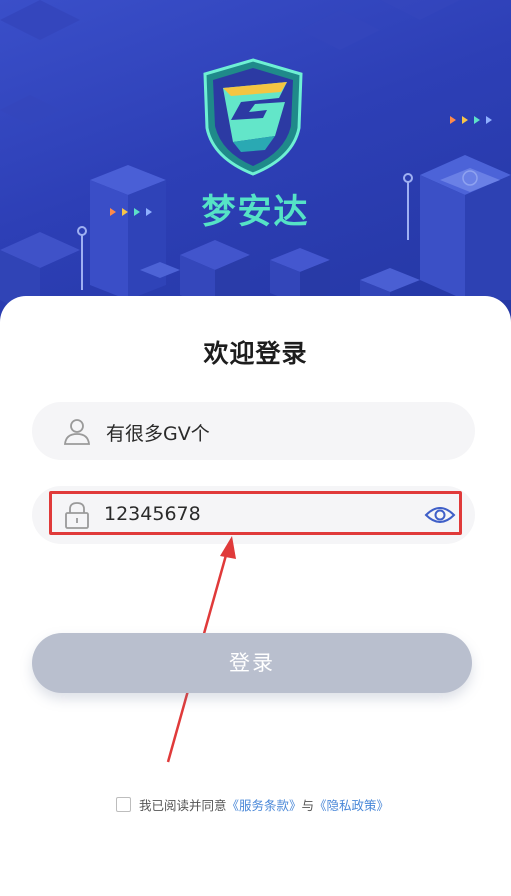 This screenshot has width=511, height=896. What do you see at coordinates (308, 805) in the screenshot?
I see `agreement-joiner: 与` at bounding box center [308, 805].